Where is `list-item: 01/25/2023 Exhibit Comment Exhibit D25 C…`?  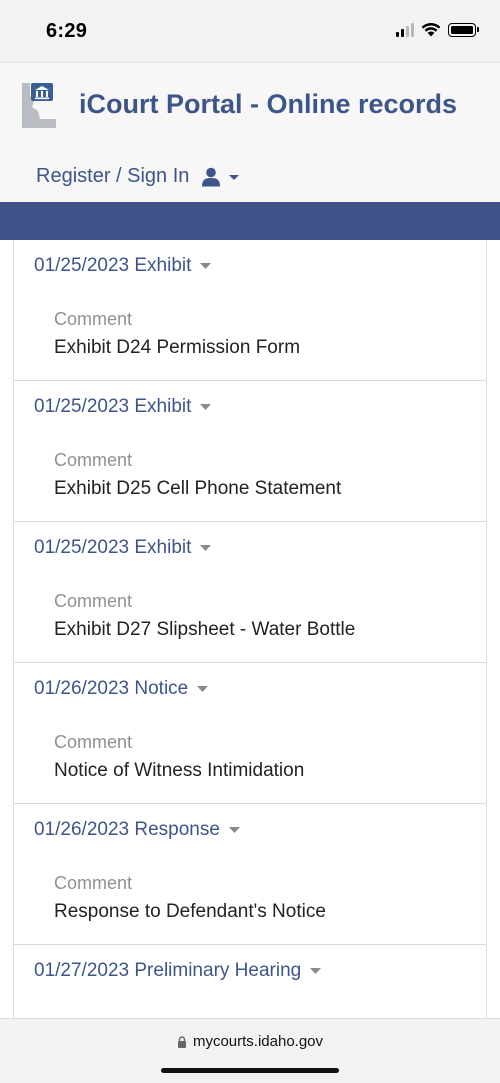 list-item: 01/25/2023 Exhibit Comment Exhibit D25 C… is located at coordinates (250, 451).